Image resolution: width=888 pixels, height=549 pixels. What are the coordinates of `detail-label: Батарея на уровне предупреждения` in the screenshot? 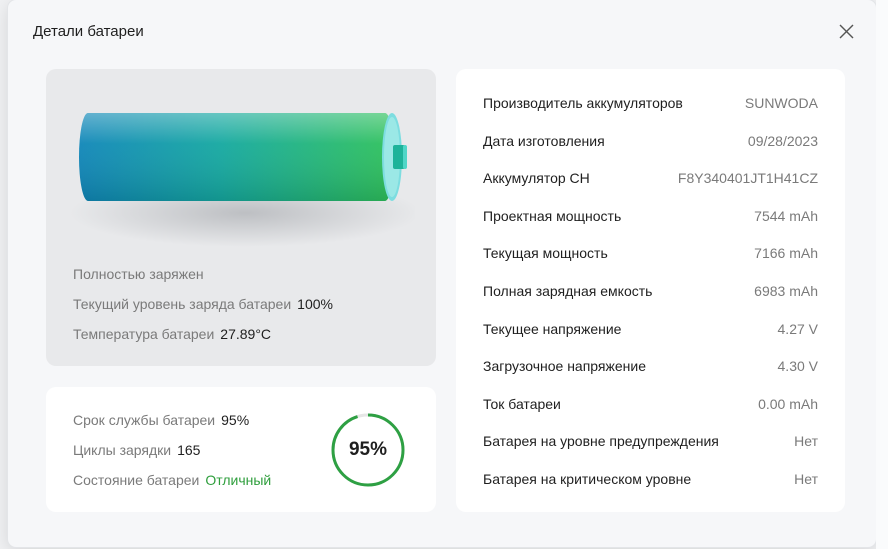 It's located at (601, 441).